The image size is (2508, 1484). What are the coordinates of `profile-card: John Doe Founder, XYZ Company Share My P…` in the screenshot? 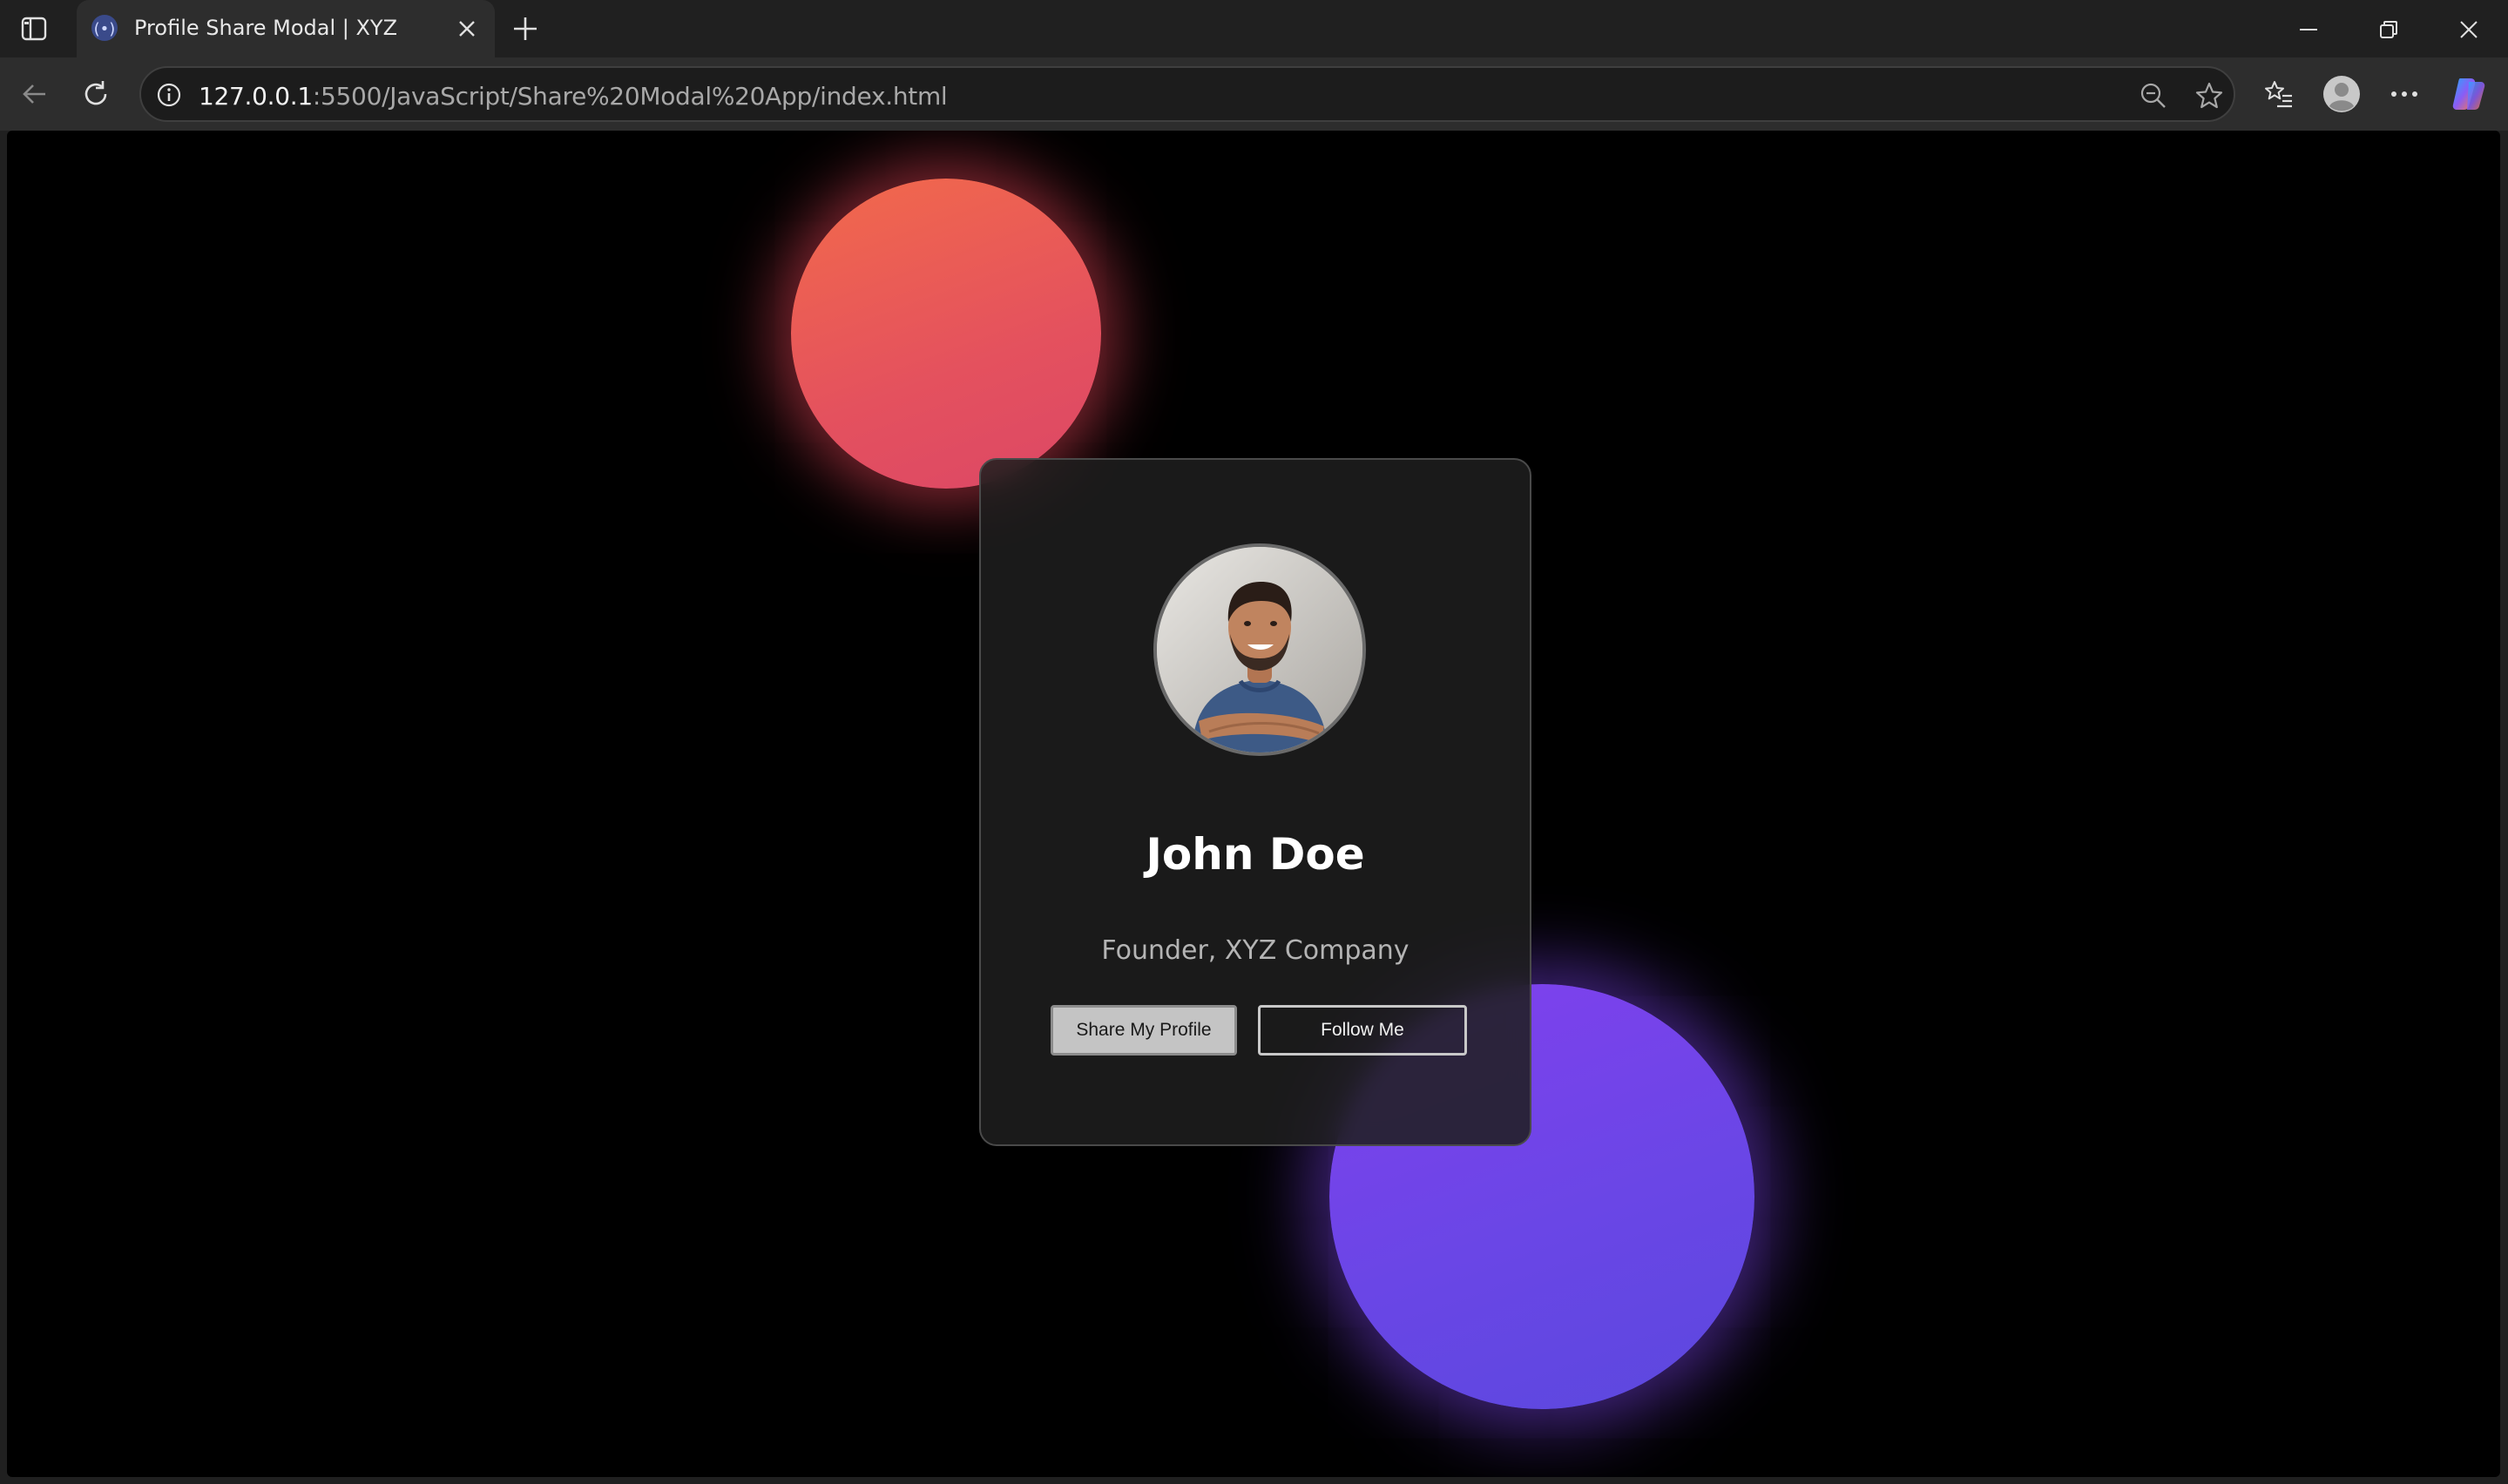 It's located at (1255, 802).